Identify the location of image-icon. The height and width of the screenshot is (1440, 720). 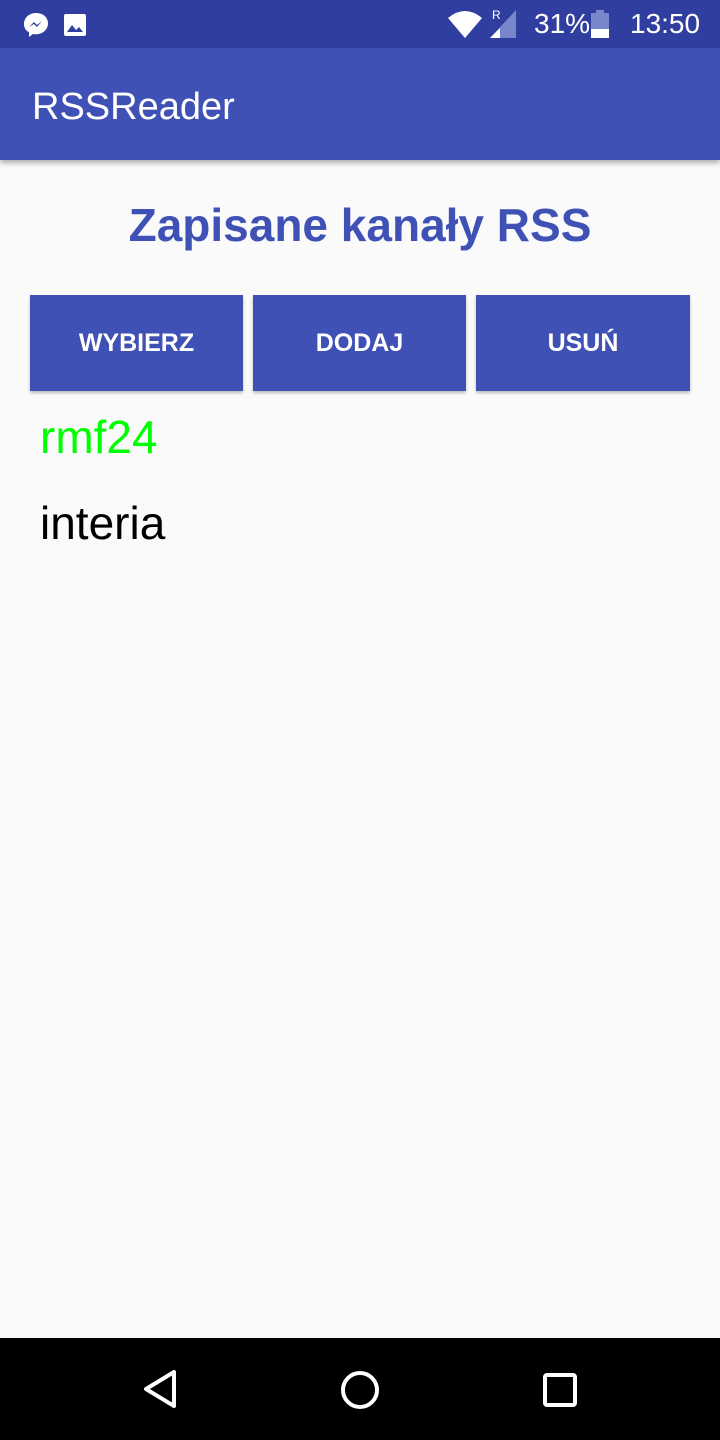
(75, 25).